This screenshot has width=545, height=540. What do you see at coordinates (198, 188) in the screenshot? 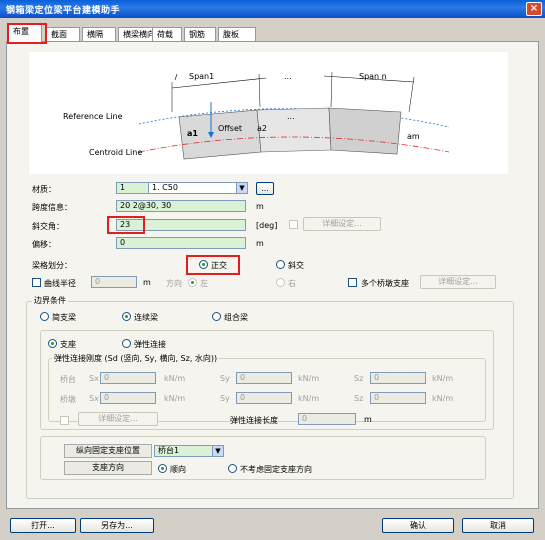
I see `material-select: 1. C50 ▼` at bounding box center [198, 188].